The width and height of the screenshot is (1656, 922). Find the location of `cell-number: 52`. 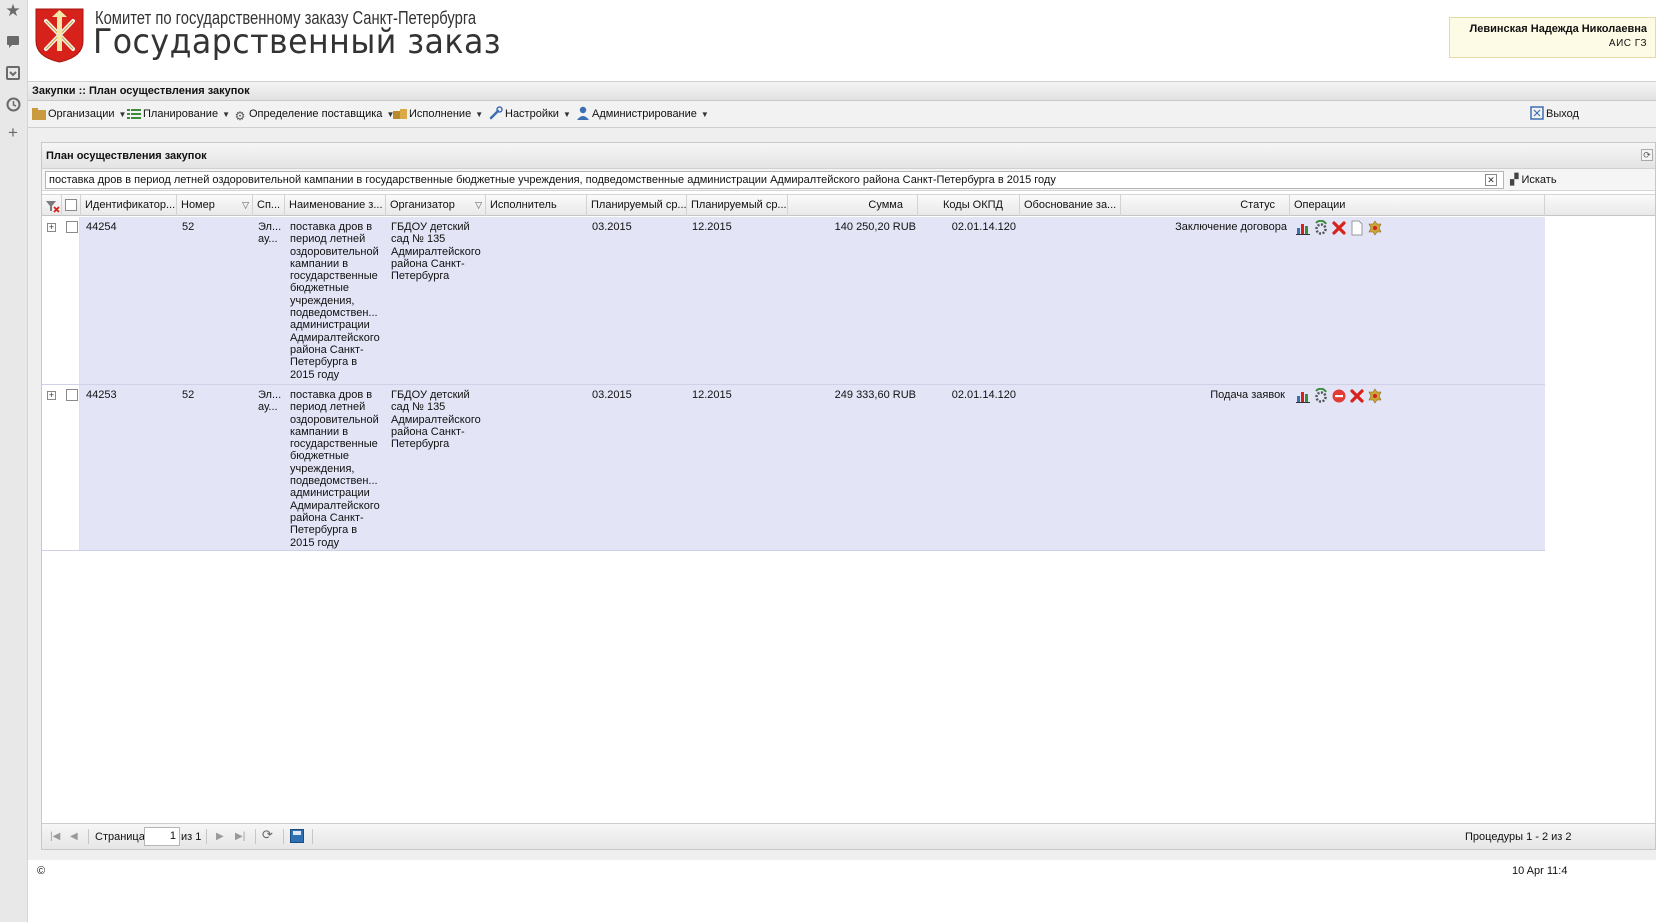

cell-number: 52 is located at coordinates (188, 227).